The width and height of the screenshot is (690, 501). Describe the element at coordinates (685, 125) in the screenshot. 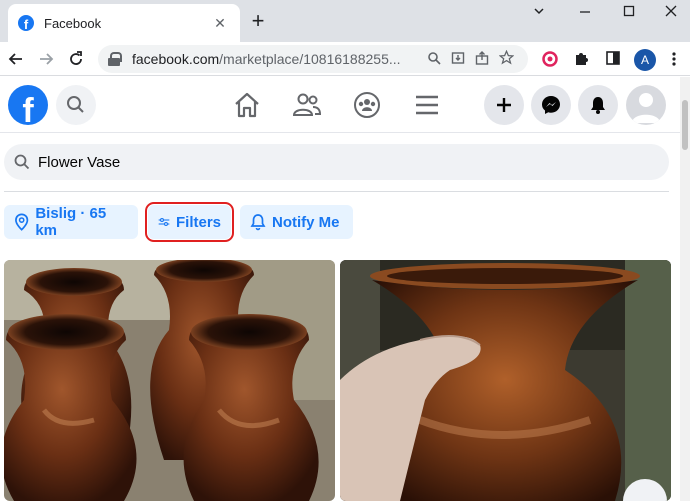

I see `page-scrollbar-thumb` at that location.